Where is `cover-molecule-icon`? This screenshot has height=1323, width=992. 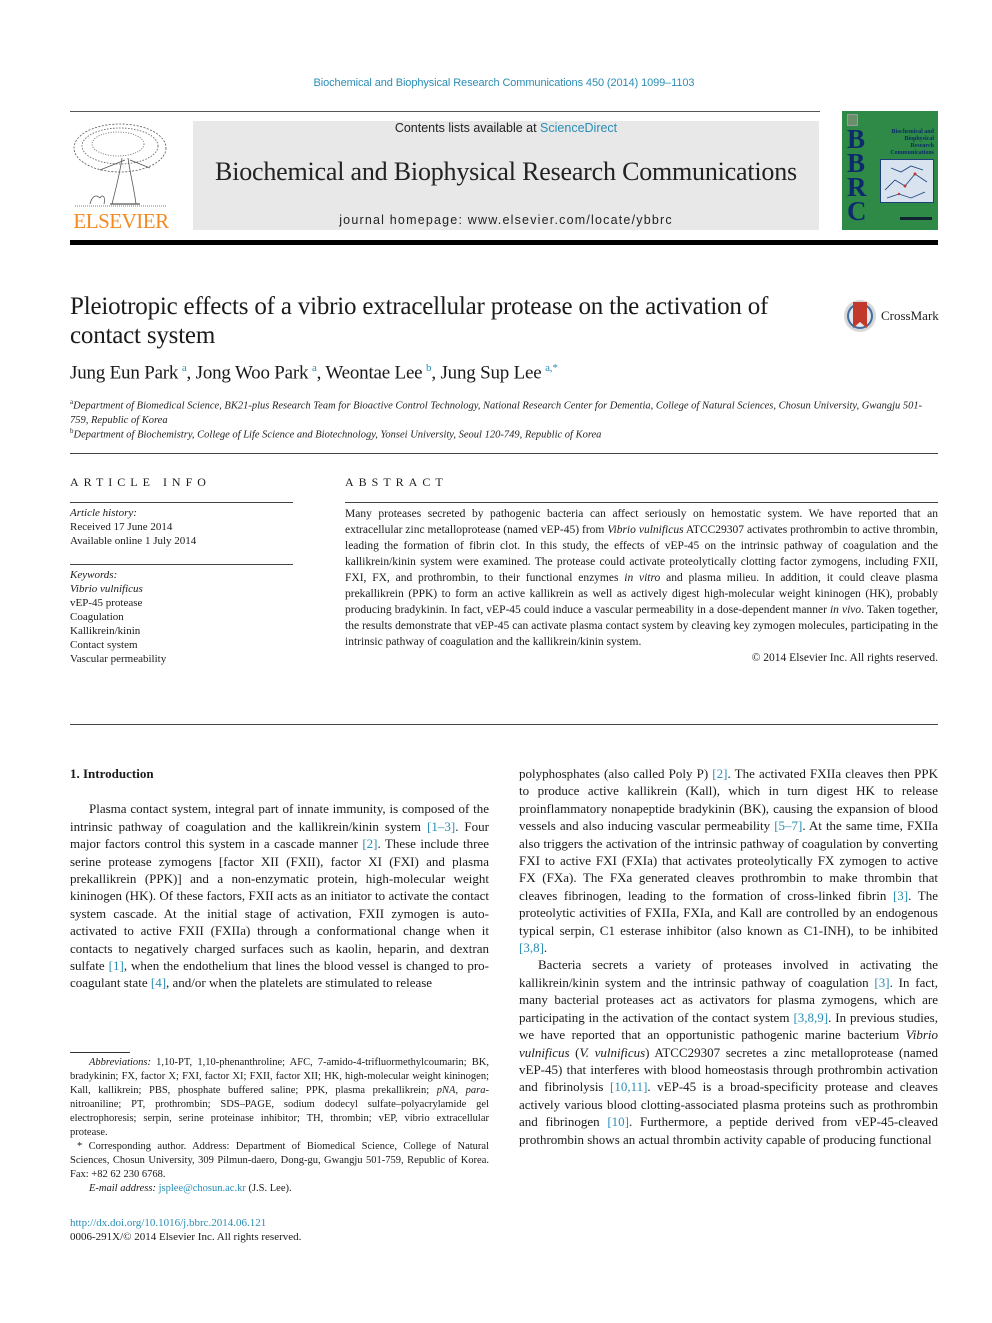
cover-molecule-icon is located at coordinates (906, 182).